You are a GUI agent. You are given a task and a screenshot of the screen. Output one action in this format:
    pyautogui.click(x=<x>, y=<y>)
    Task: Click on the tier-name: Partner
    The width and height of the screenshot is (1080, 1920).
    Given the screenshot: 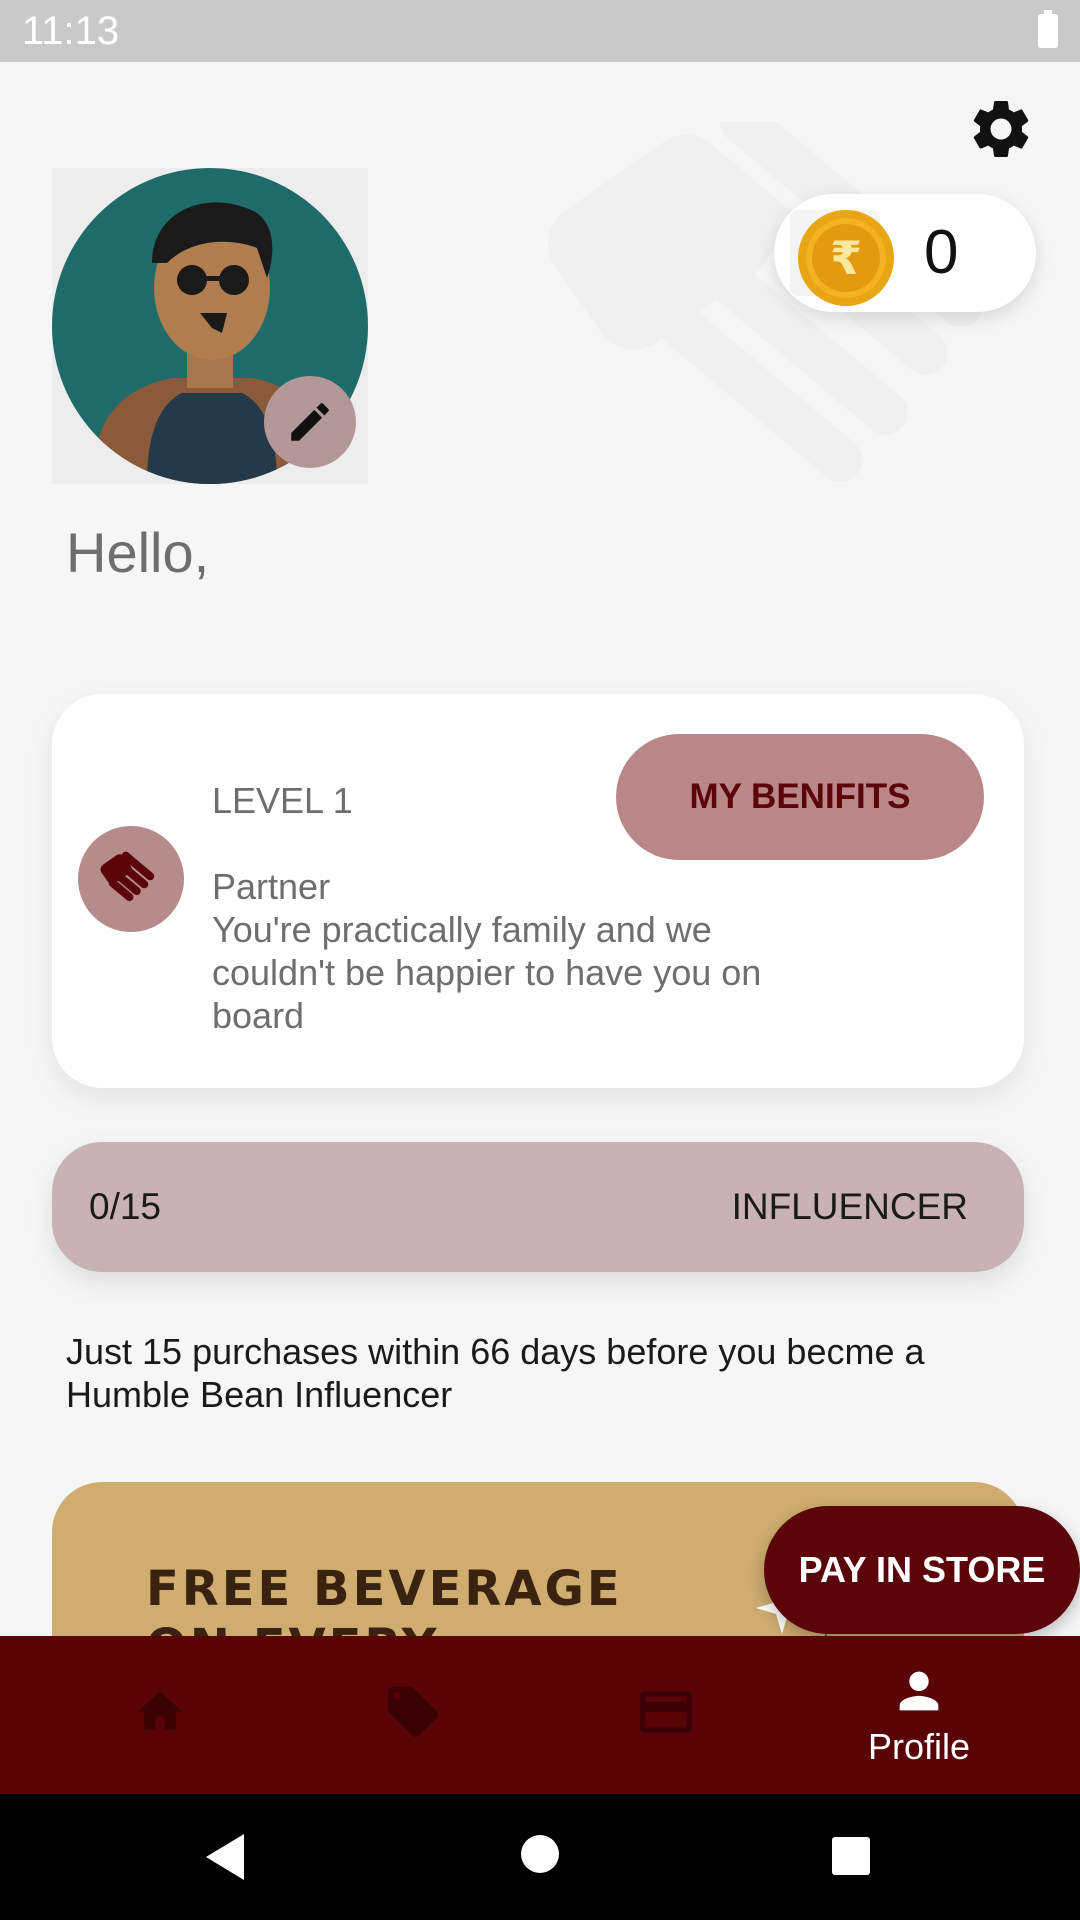 What is the action you would take?
    pyautogui.click(x=271, y=886)
    